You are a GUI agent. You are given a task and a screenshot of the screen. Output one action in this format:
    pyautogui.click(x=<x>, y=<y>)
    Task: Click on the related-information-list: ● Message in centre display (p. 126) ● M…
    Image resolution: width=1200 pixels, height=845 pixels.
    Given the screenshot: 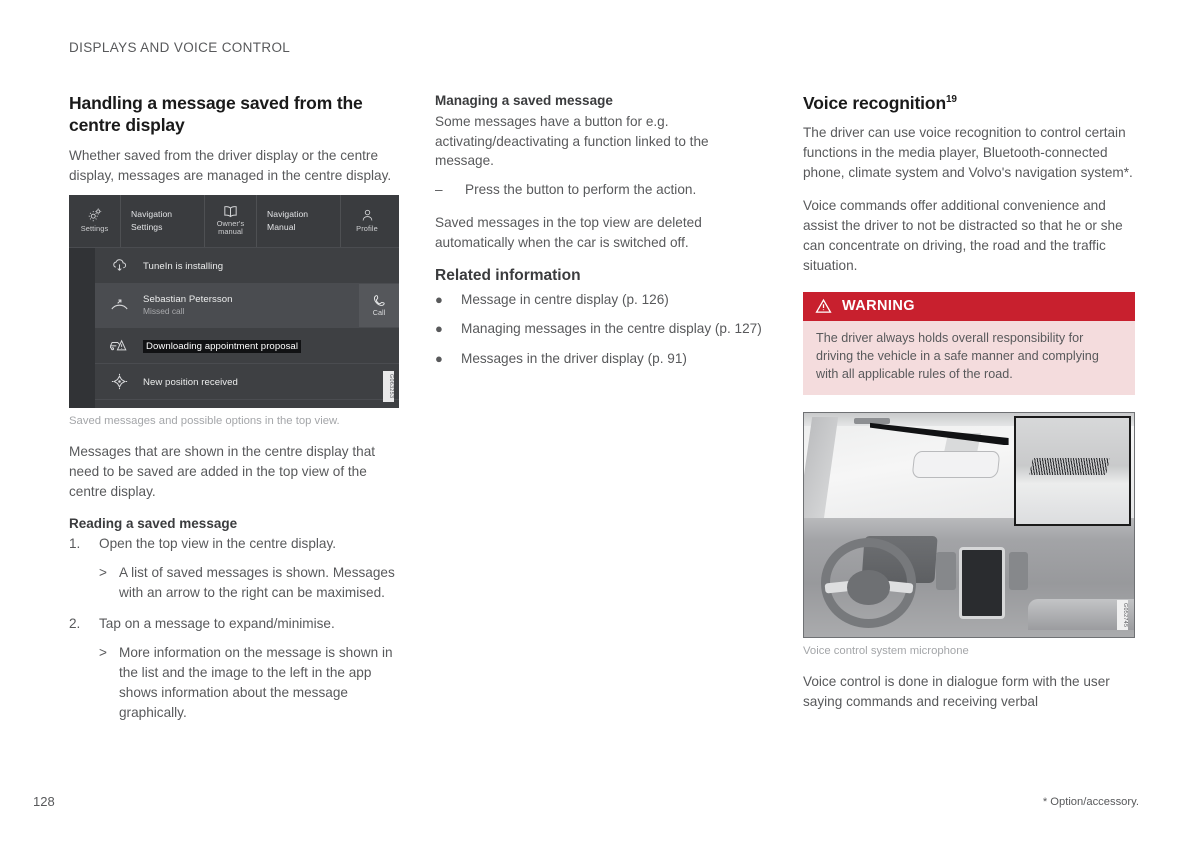 What is the action you would take?
    pyautogui.click(x=600, y=330)
    